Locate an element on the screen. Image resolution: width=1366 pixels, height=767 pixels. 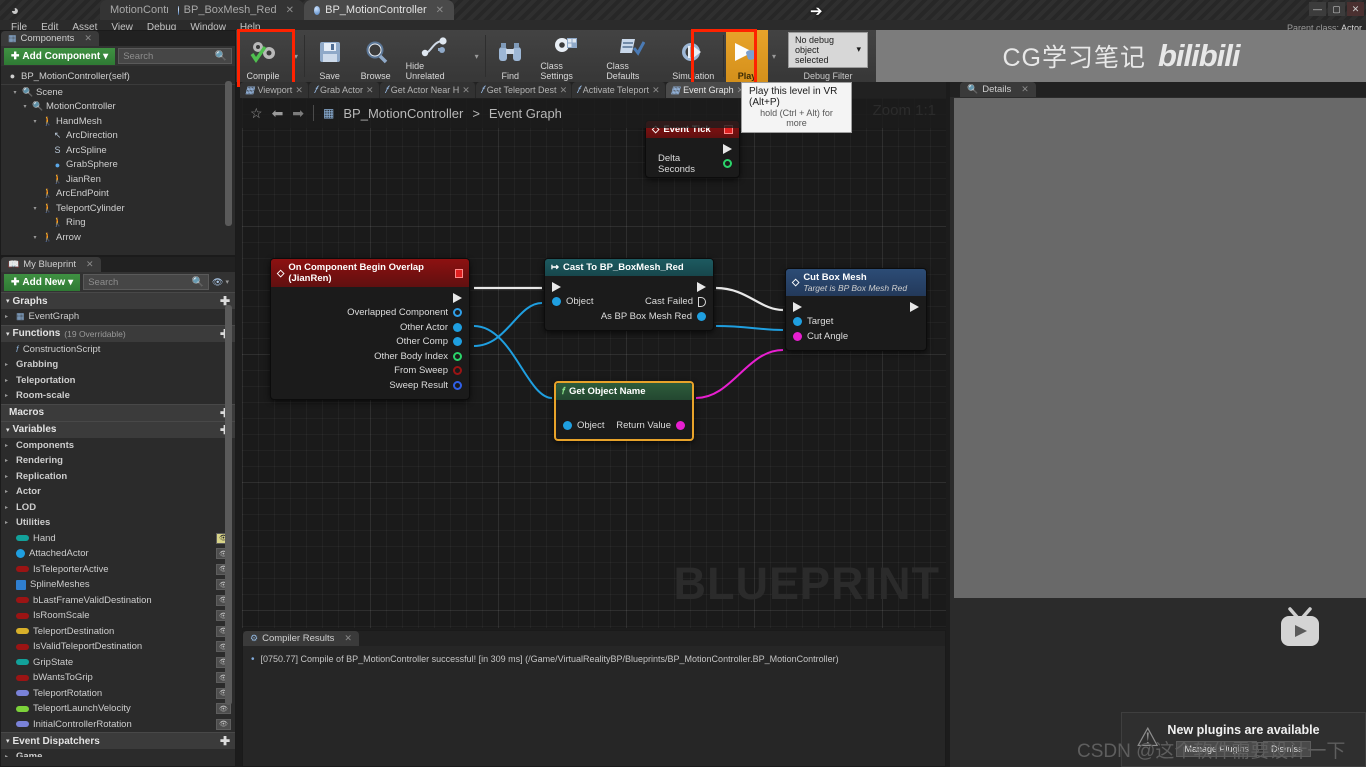
tab-components: ▦ Components ✕ is located at coordinates (50, 38).